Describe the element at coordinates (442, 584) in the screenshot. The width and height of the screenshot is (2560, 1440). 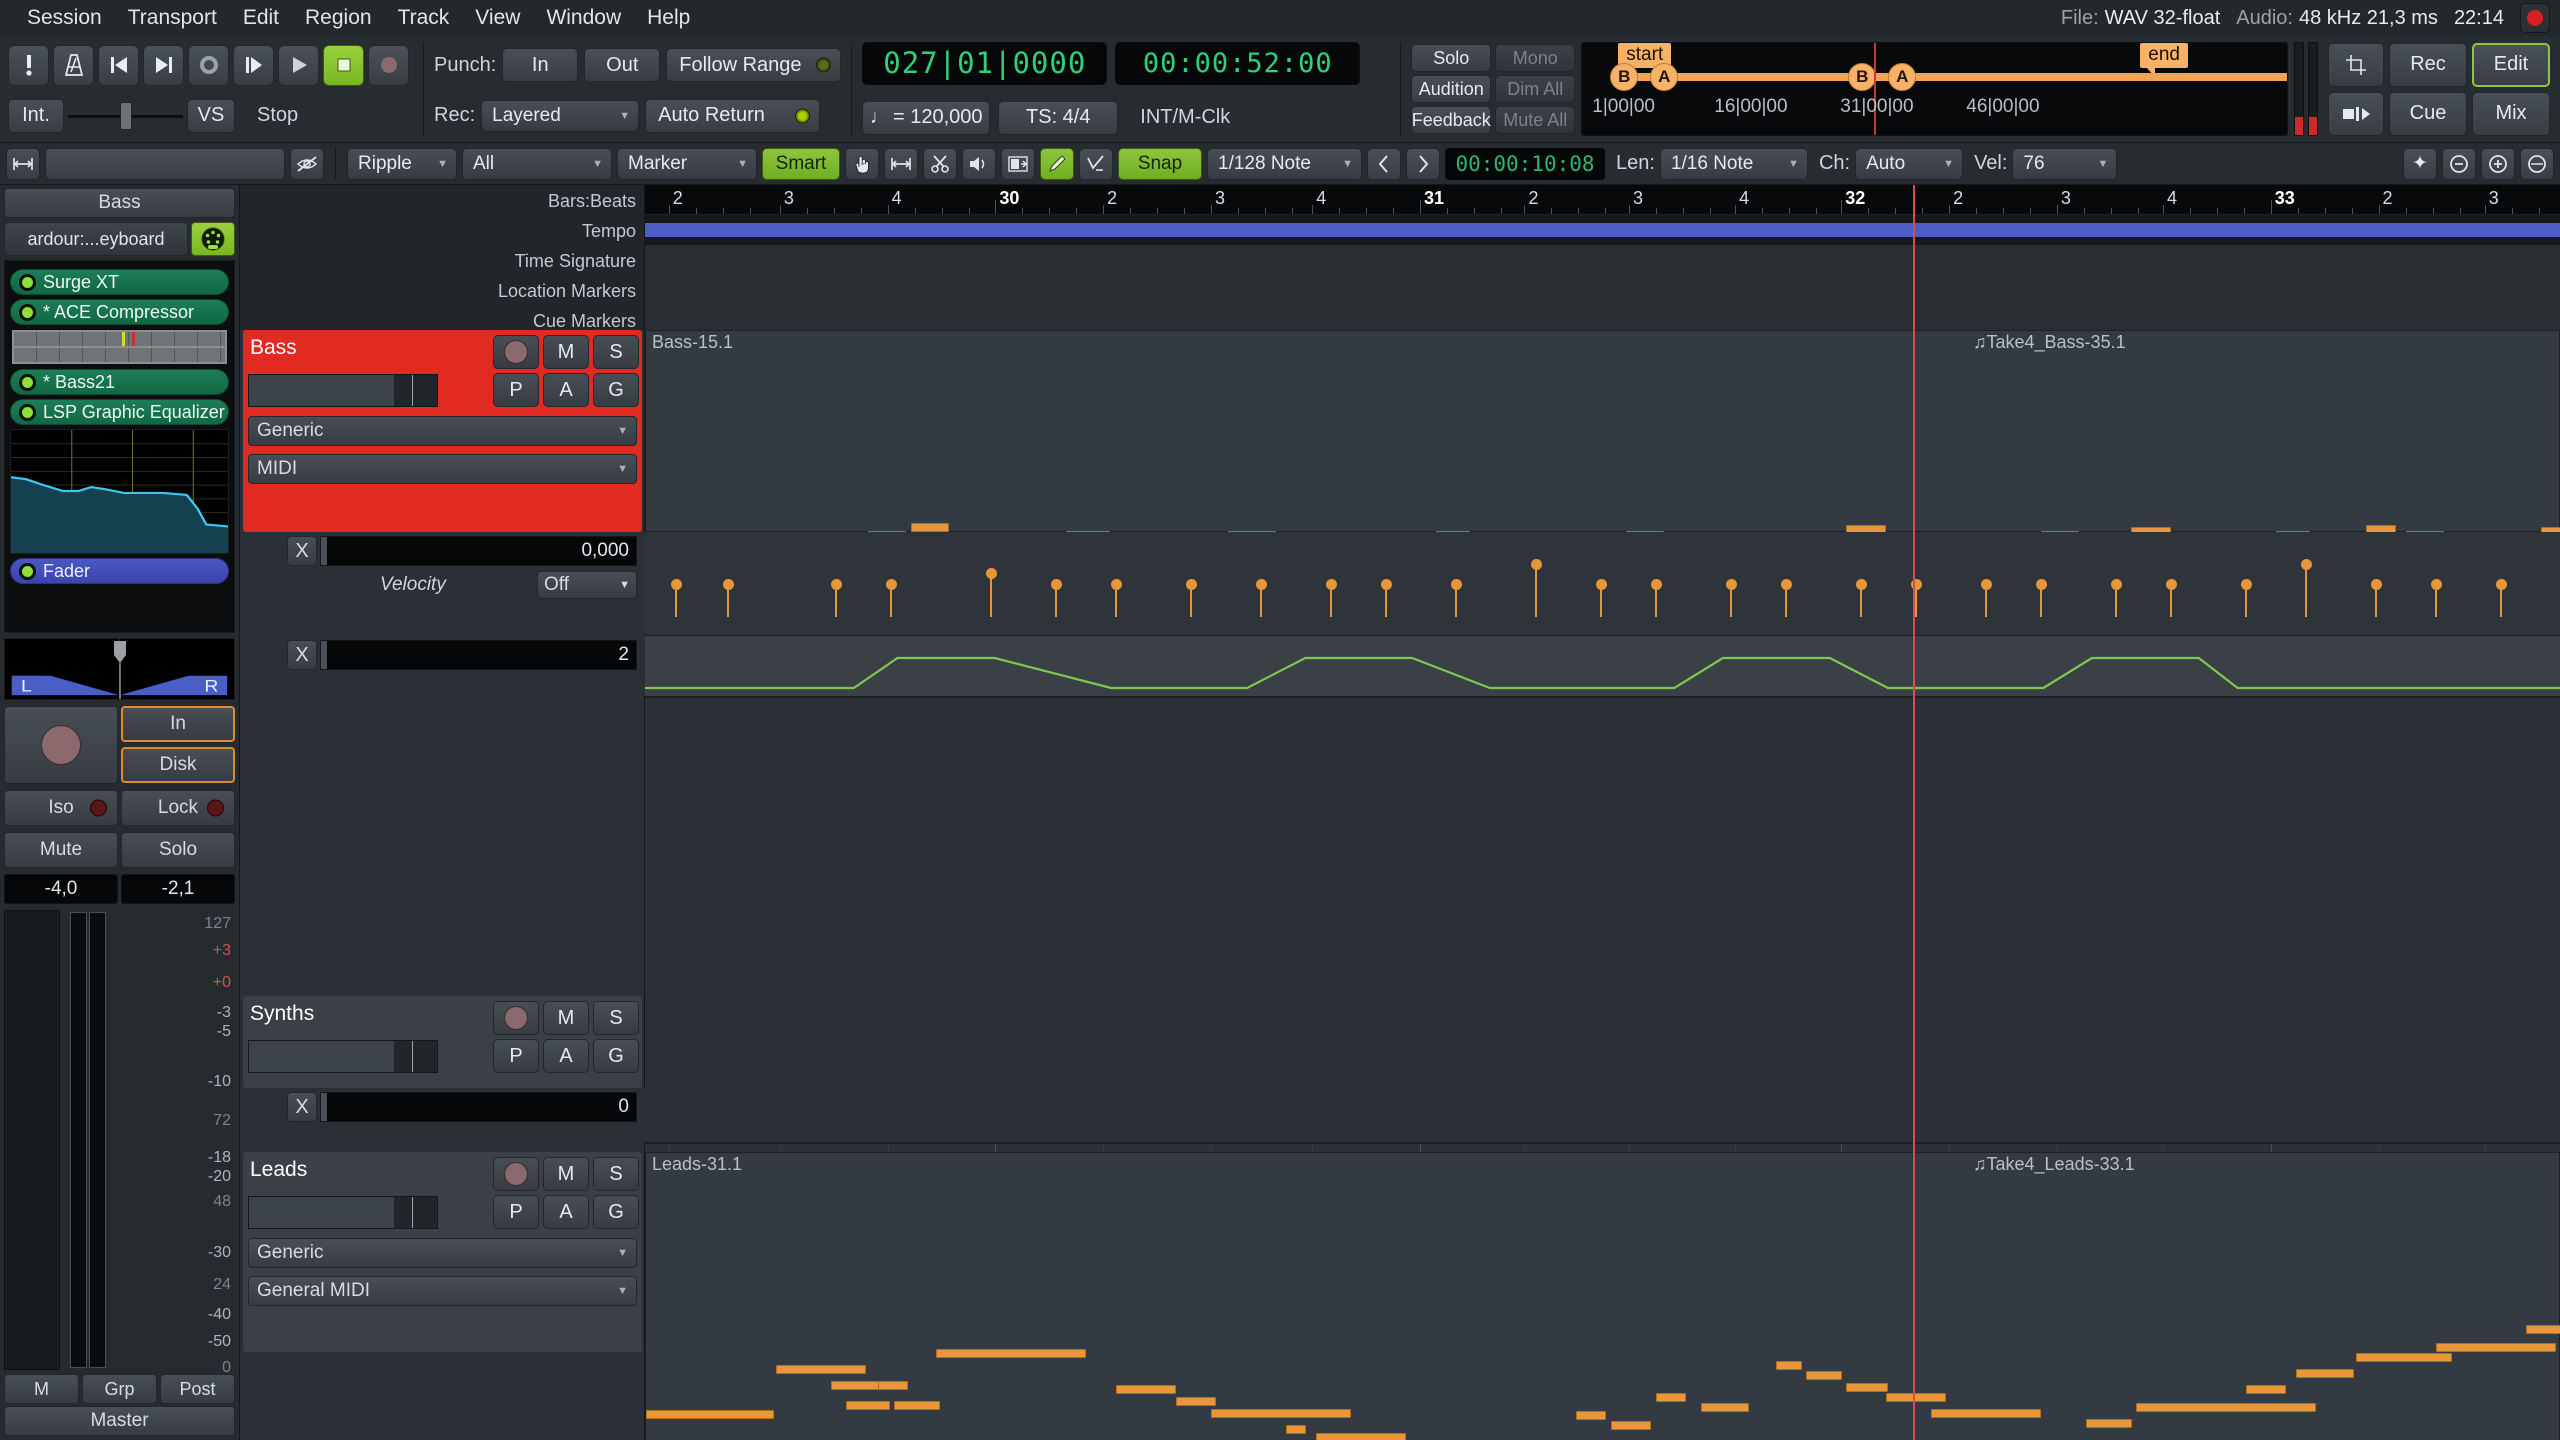
I see `automation-lane-velocity: X 0,000 Velocity Off ▼` at that location.